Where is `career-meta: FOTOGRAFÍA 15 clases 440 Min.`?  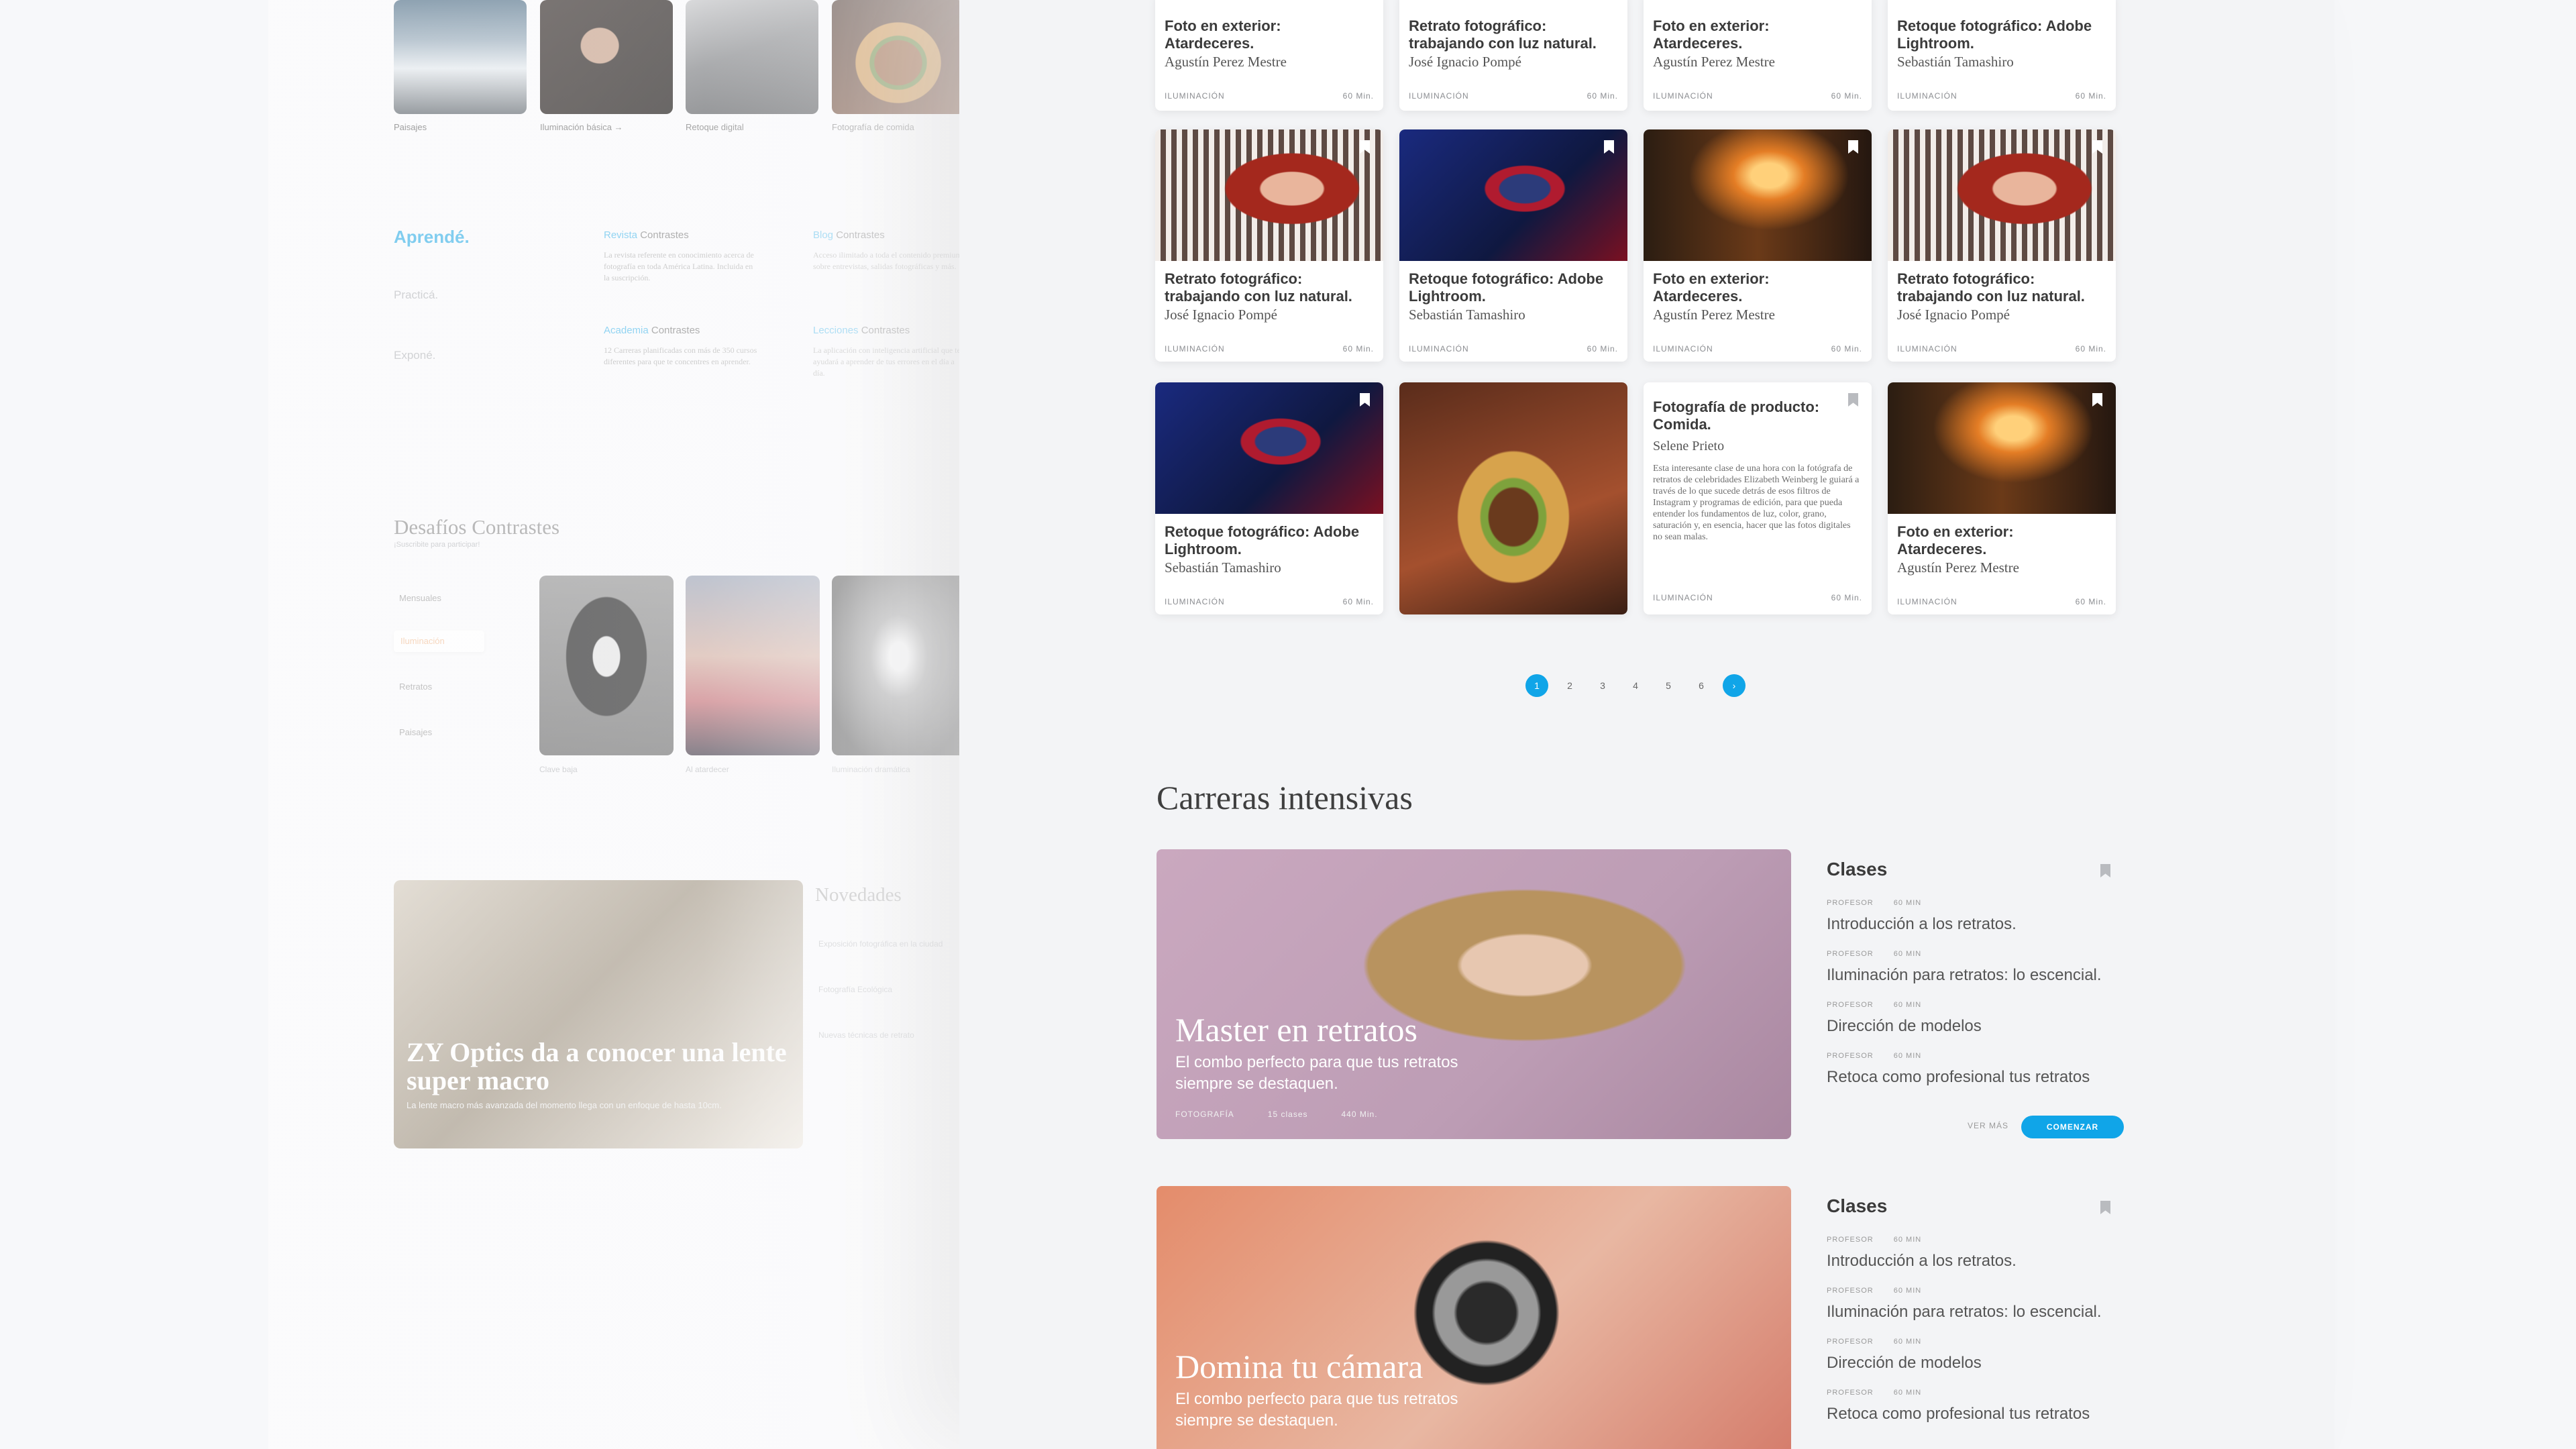
career-meta: FOTOGRAFÍA 15 clases 440 Min. is located at coordinates (1276, 1114).